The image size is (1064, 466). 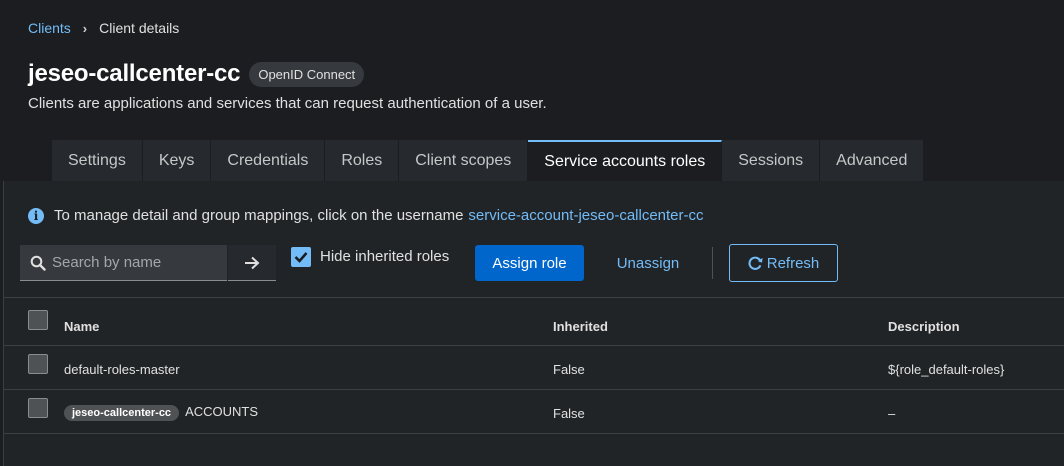 What do you see at coordinates (585, 215) in the screenshot?
I see `service-account-link: service-account-jeseo-callcenter-cc` at bounding box center [585, 215].